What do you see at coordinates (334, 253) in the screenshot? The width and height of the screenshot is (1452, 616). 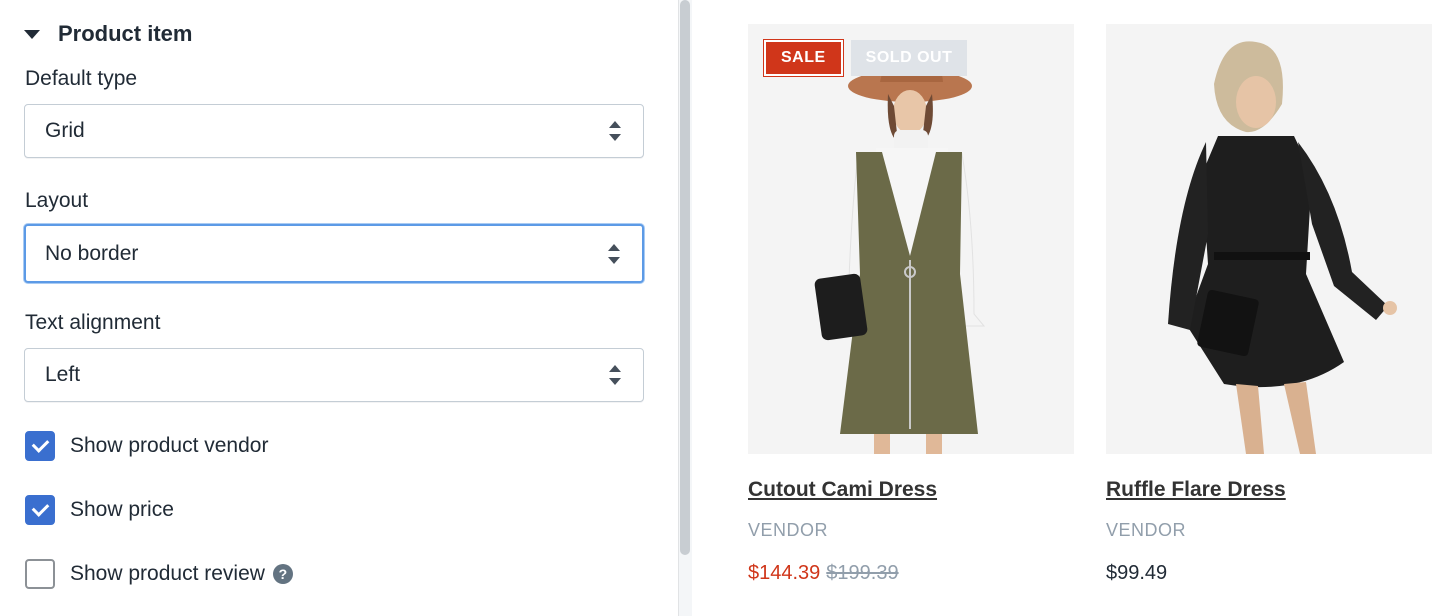 I see `layout-select: No border` at bounding box center [334, 253].